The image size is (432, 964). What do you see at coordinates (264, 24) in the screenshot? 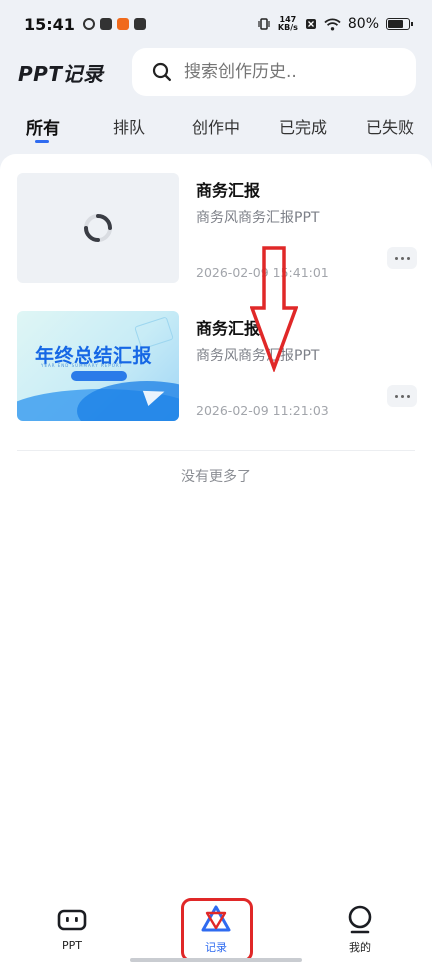
I see `vibrate-icon` at bounding box center [264, 24].